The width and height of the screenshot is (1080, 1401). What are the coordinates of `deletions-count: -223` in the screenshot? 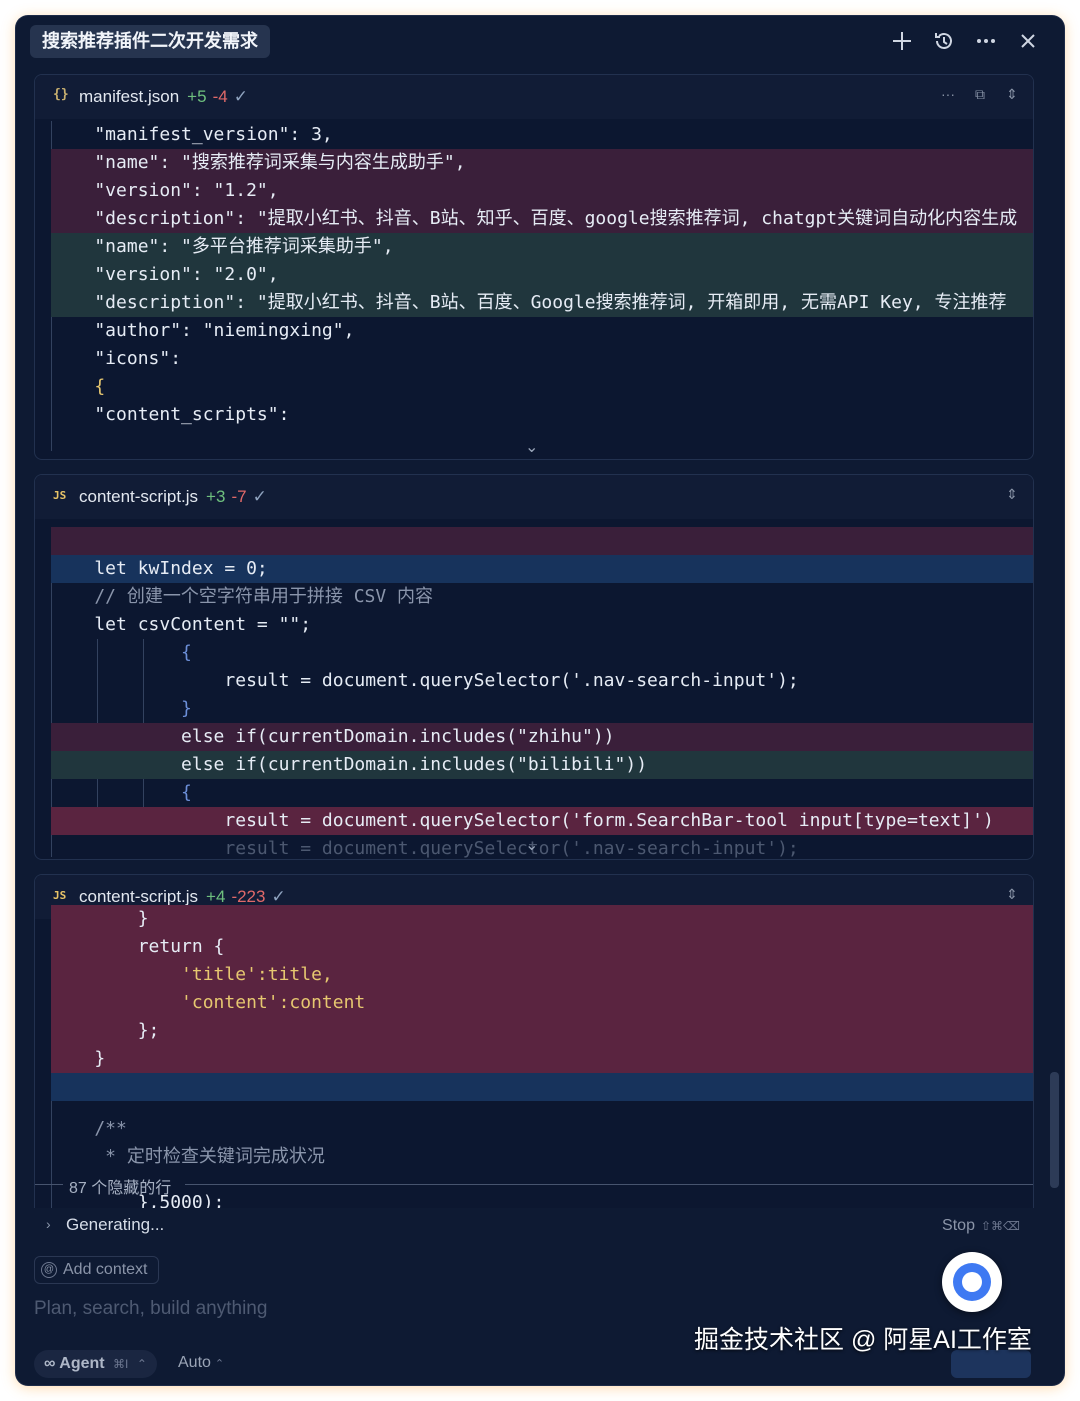 It's located at (248, 896).